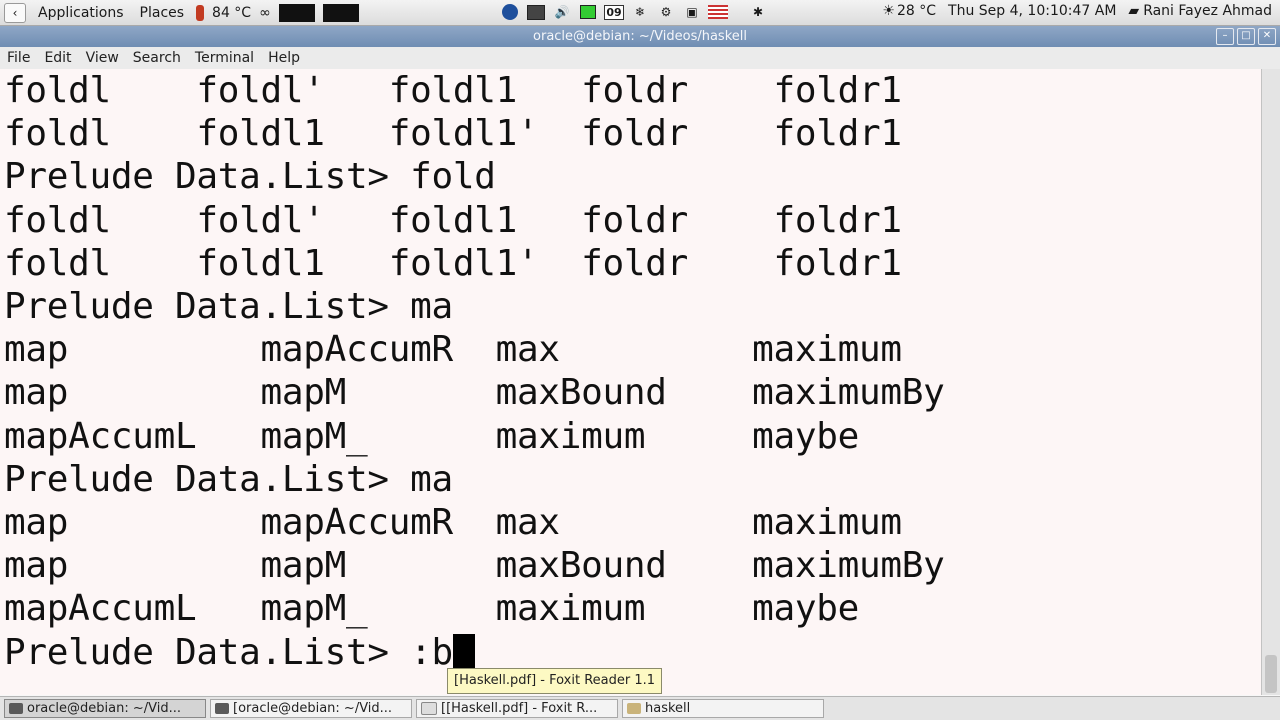 The height and width of the screenshot is (720, 1280). I want to click on terminal-prompt-line: Prelude Data.List> :b, so click(228, 652).